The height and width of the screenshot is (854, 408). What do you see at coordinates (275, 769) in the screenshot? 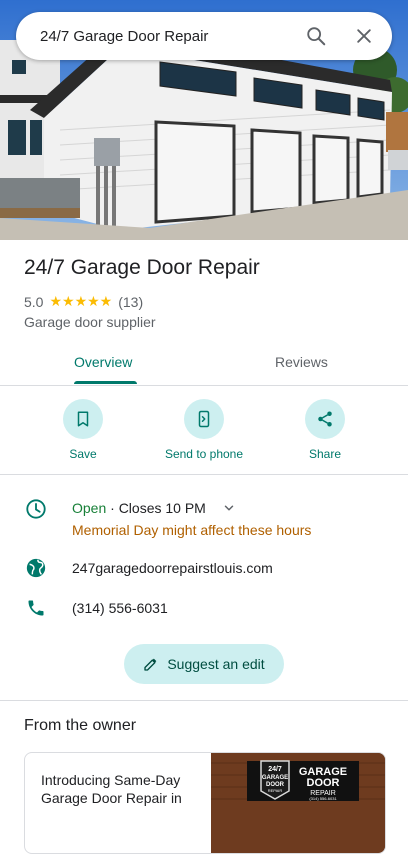
I see `sign-logo-line1: 24/7` at bounding box center [275, 769].